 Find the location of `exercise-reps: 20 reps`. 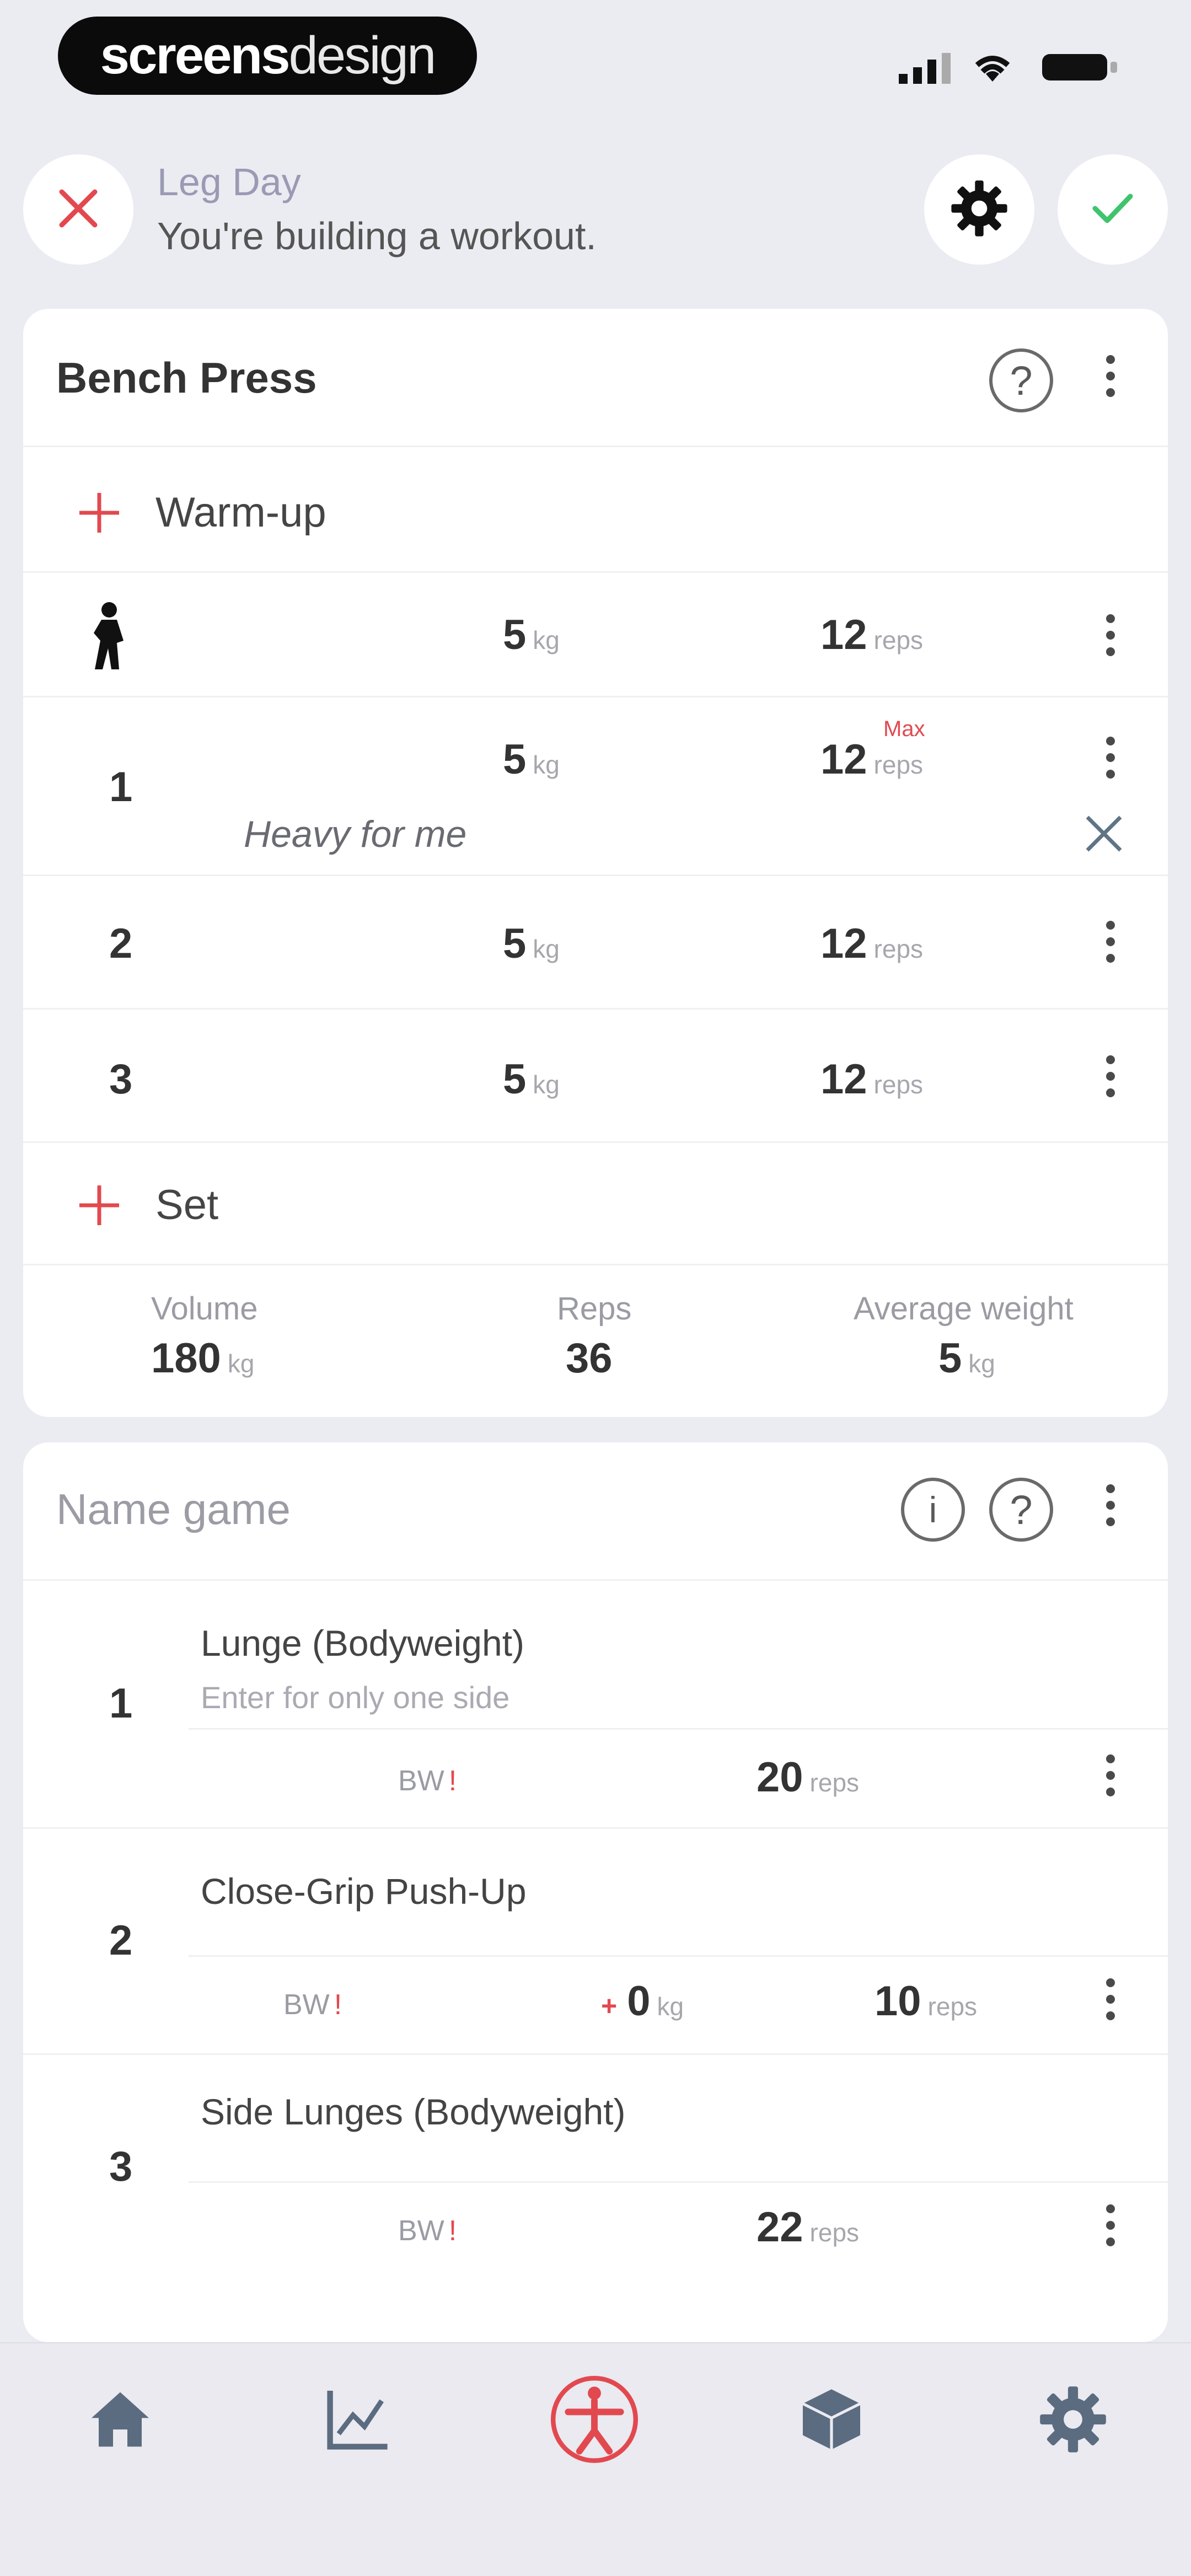

exercise-reps: 20 reps is located at coordinates (808, 1777).